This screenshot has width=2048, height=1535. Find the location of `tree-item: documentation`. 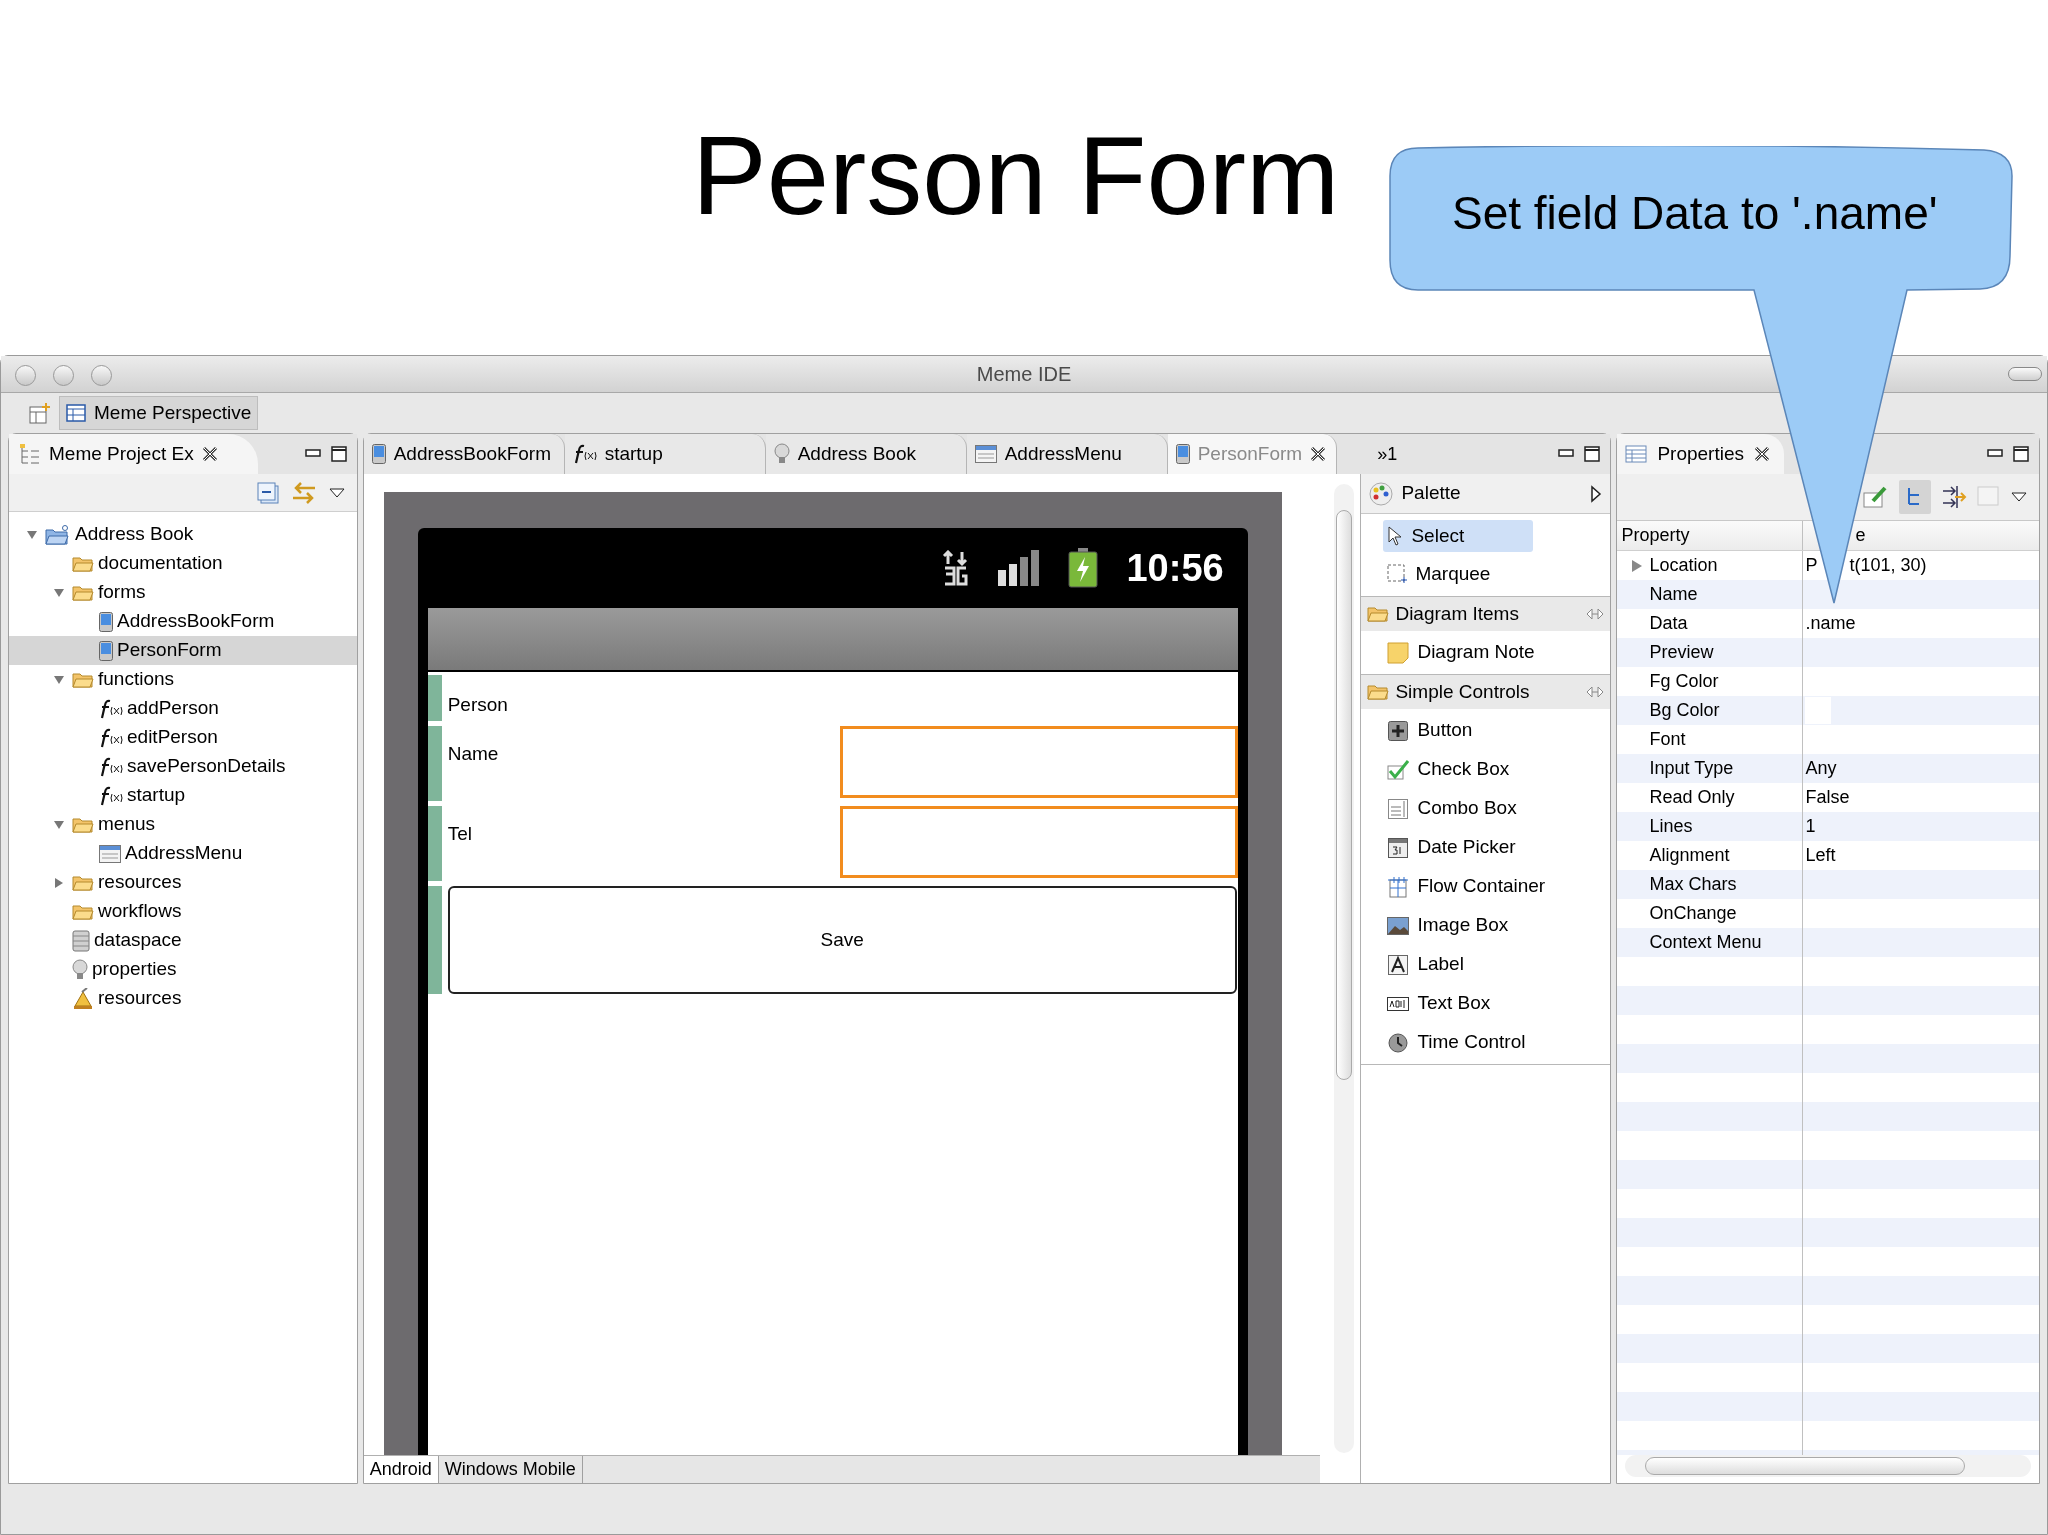

tree-item: documentation is located at coordinates (183, 563).